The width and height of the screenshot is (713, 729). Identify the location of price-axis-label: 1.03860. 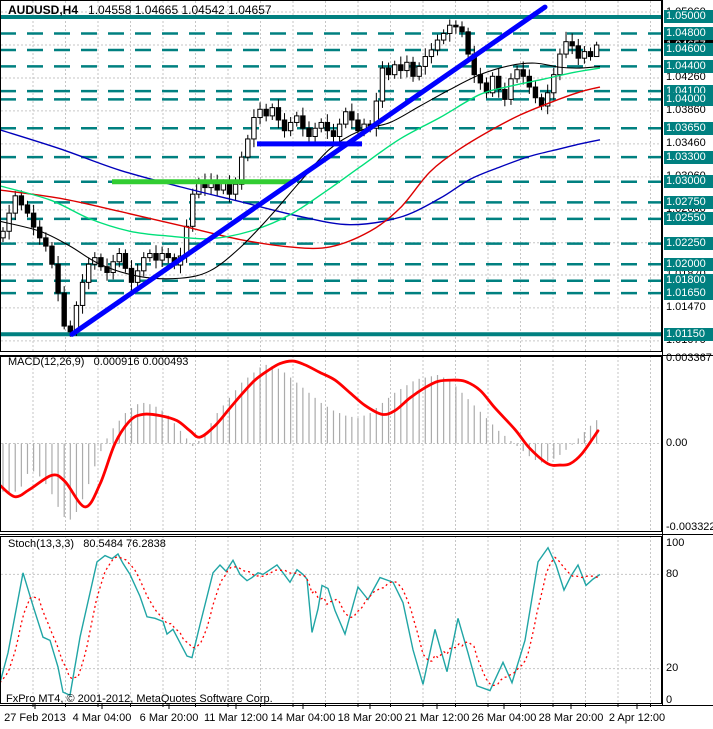
(686, 110).